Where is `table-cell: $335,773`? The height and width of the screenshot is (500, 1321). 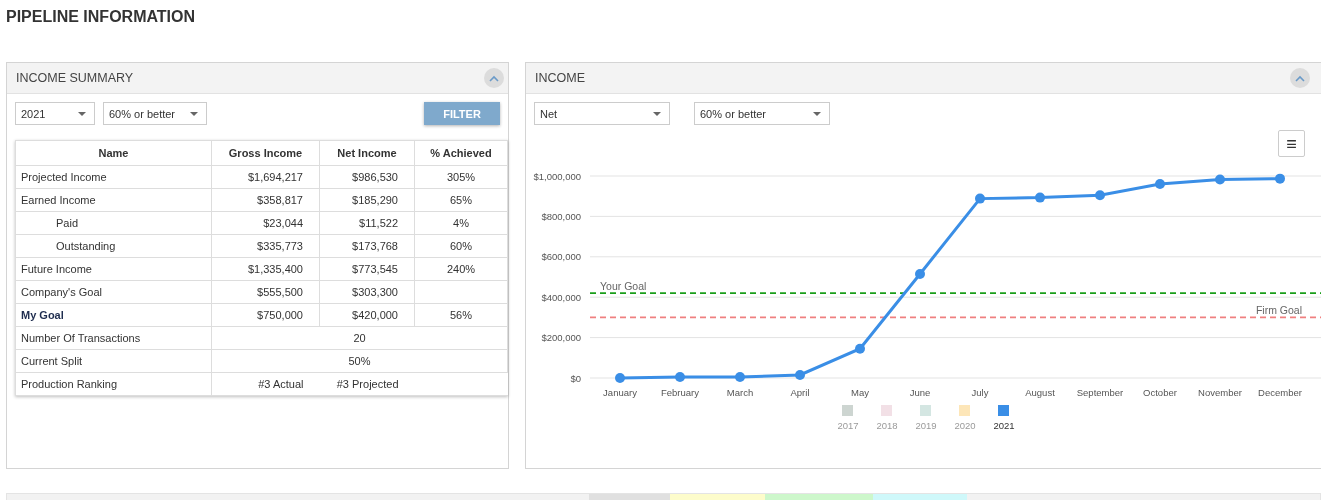 table-cell: $335,773 is located at coordinates (265, 246).